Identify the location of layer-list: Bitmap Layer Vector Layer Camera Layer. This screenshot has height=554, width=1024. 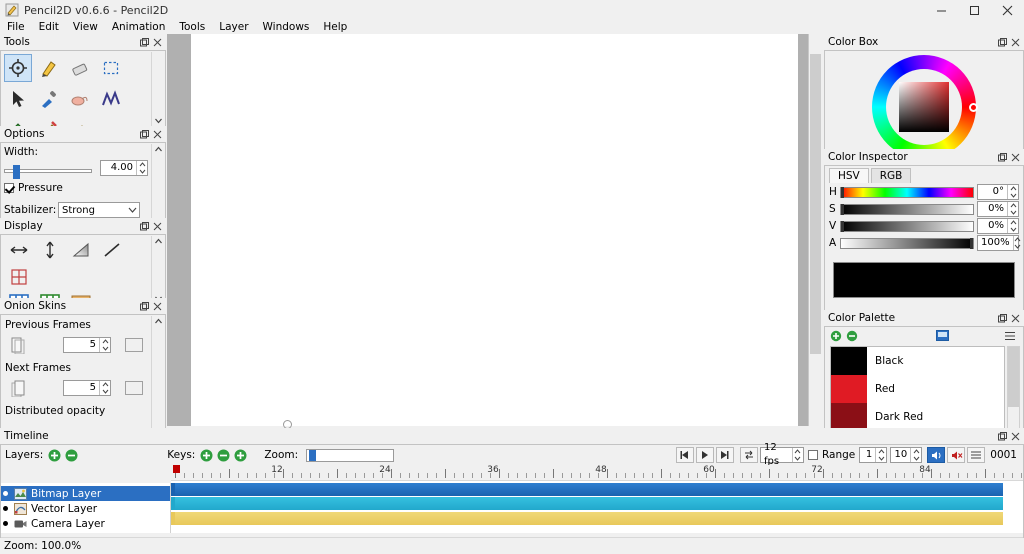
(86, 508).